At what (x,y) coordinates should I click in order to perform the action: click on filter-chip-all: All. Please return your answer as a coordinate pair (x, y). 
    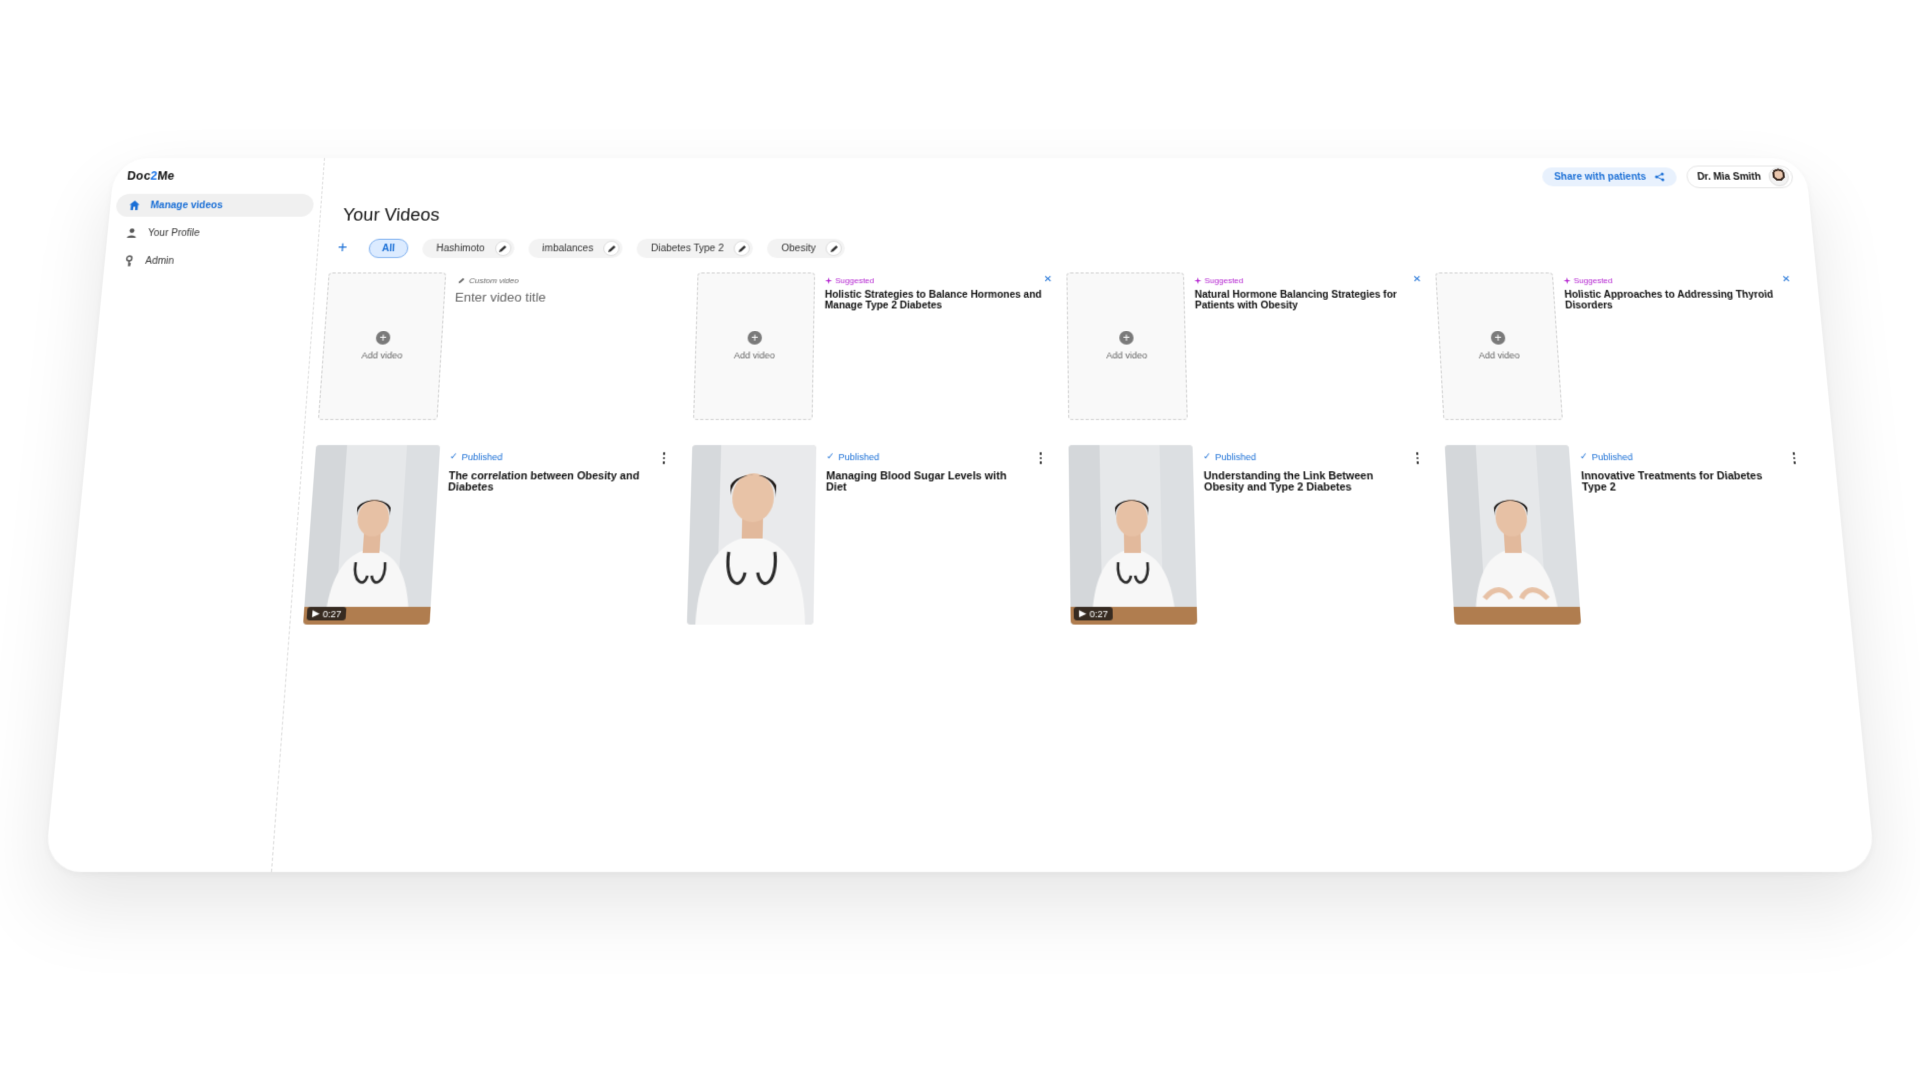
    Looking at the image, I should click on (388, 248).